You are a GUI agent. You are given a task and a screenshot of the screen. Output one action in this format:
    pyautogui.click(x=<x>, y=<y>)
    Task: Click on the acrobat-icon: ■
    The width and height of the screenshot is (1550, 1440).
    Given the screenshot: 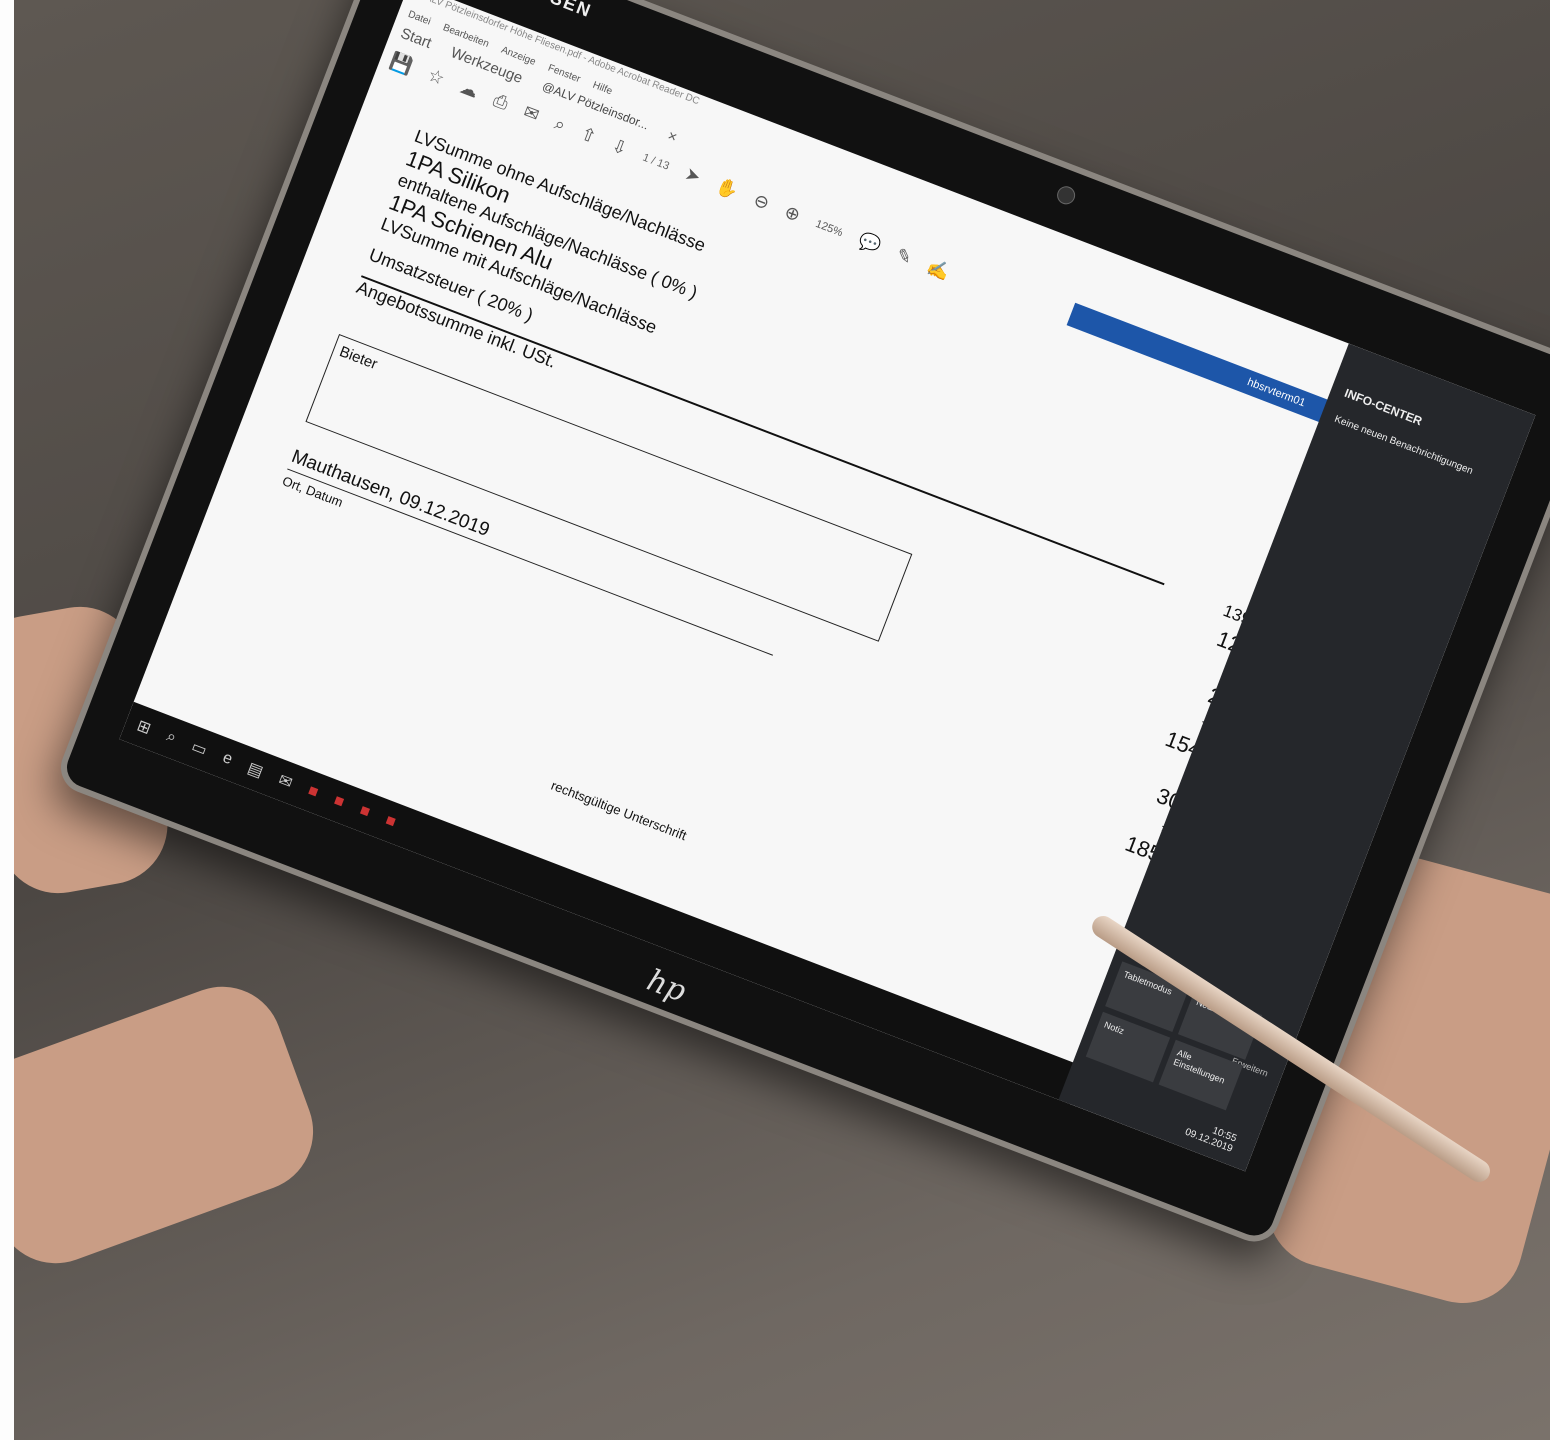 What is the action you would take?
    pyautogui.click(x=390, y=822)
    